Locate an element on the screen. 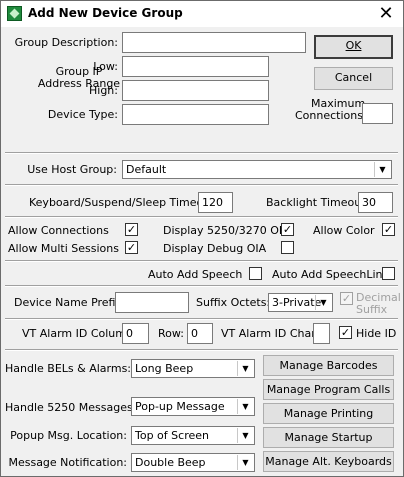 This screenshot has width=404, height=477. display-debug-oia-label: Display Debug OIA is located at coordinates (215, 248).